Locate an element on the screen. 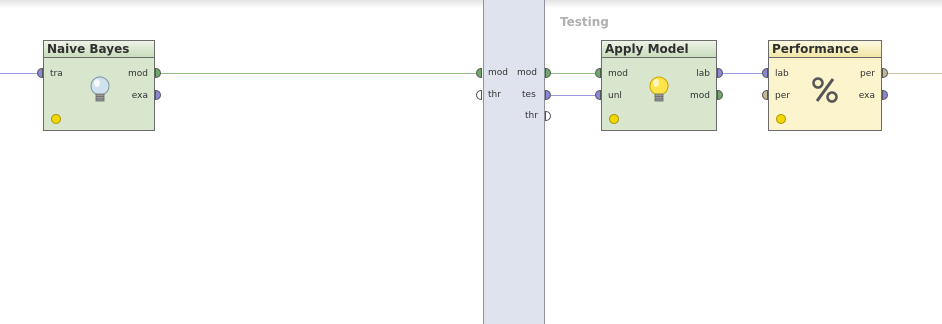 This screenshot has width=942, height=324. naive-bayes-output-mod-label: mod is located at coordinates (138, 74).